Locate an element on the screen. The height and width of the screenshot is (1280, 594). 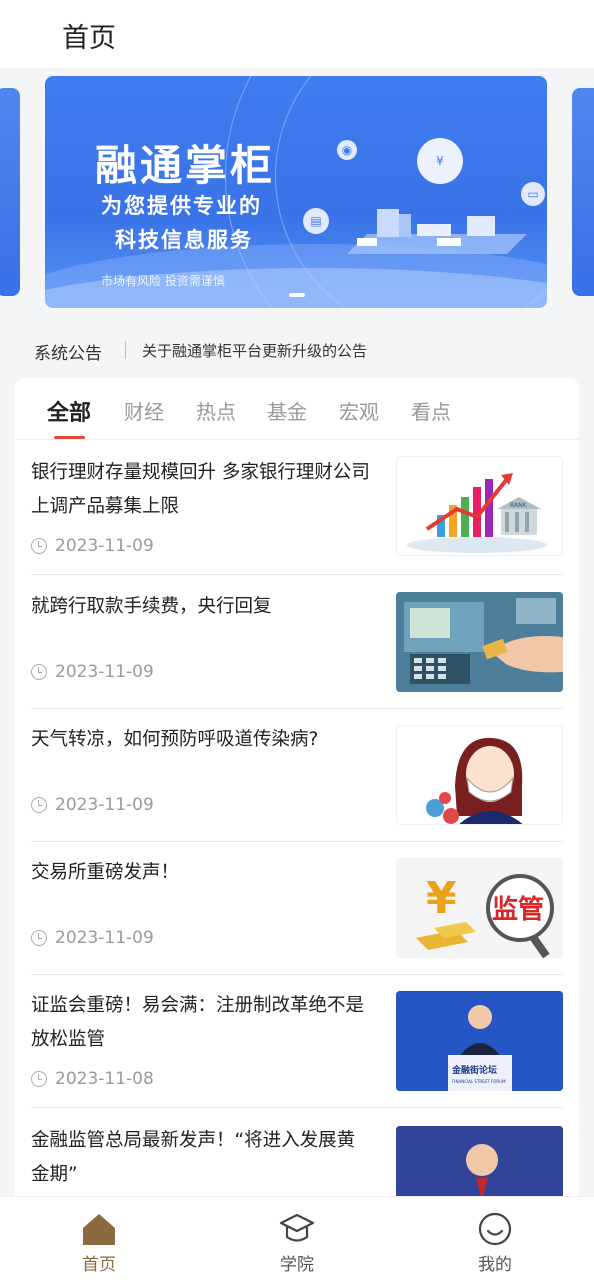
svg-text: BANK is located at coordinates (519, 505).